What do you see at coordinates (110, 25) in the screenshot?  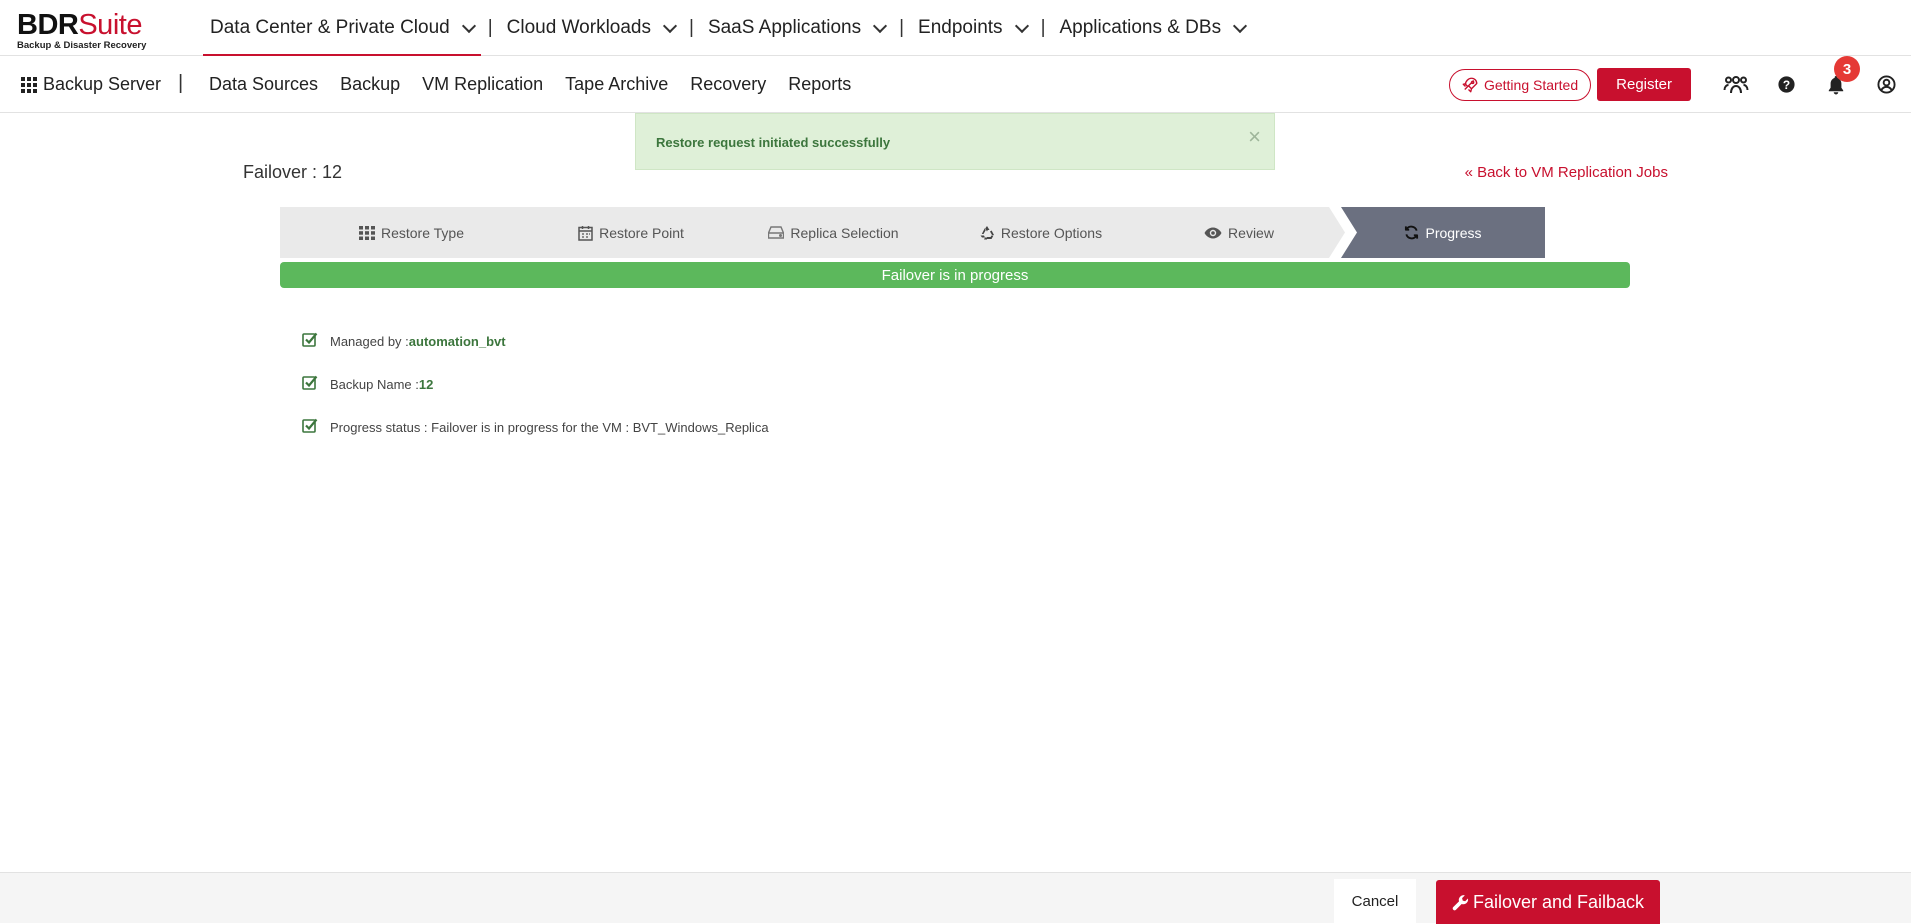 I see `brand-thin: Suite` at bounding box center [110, 25].